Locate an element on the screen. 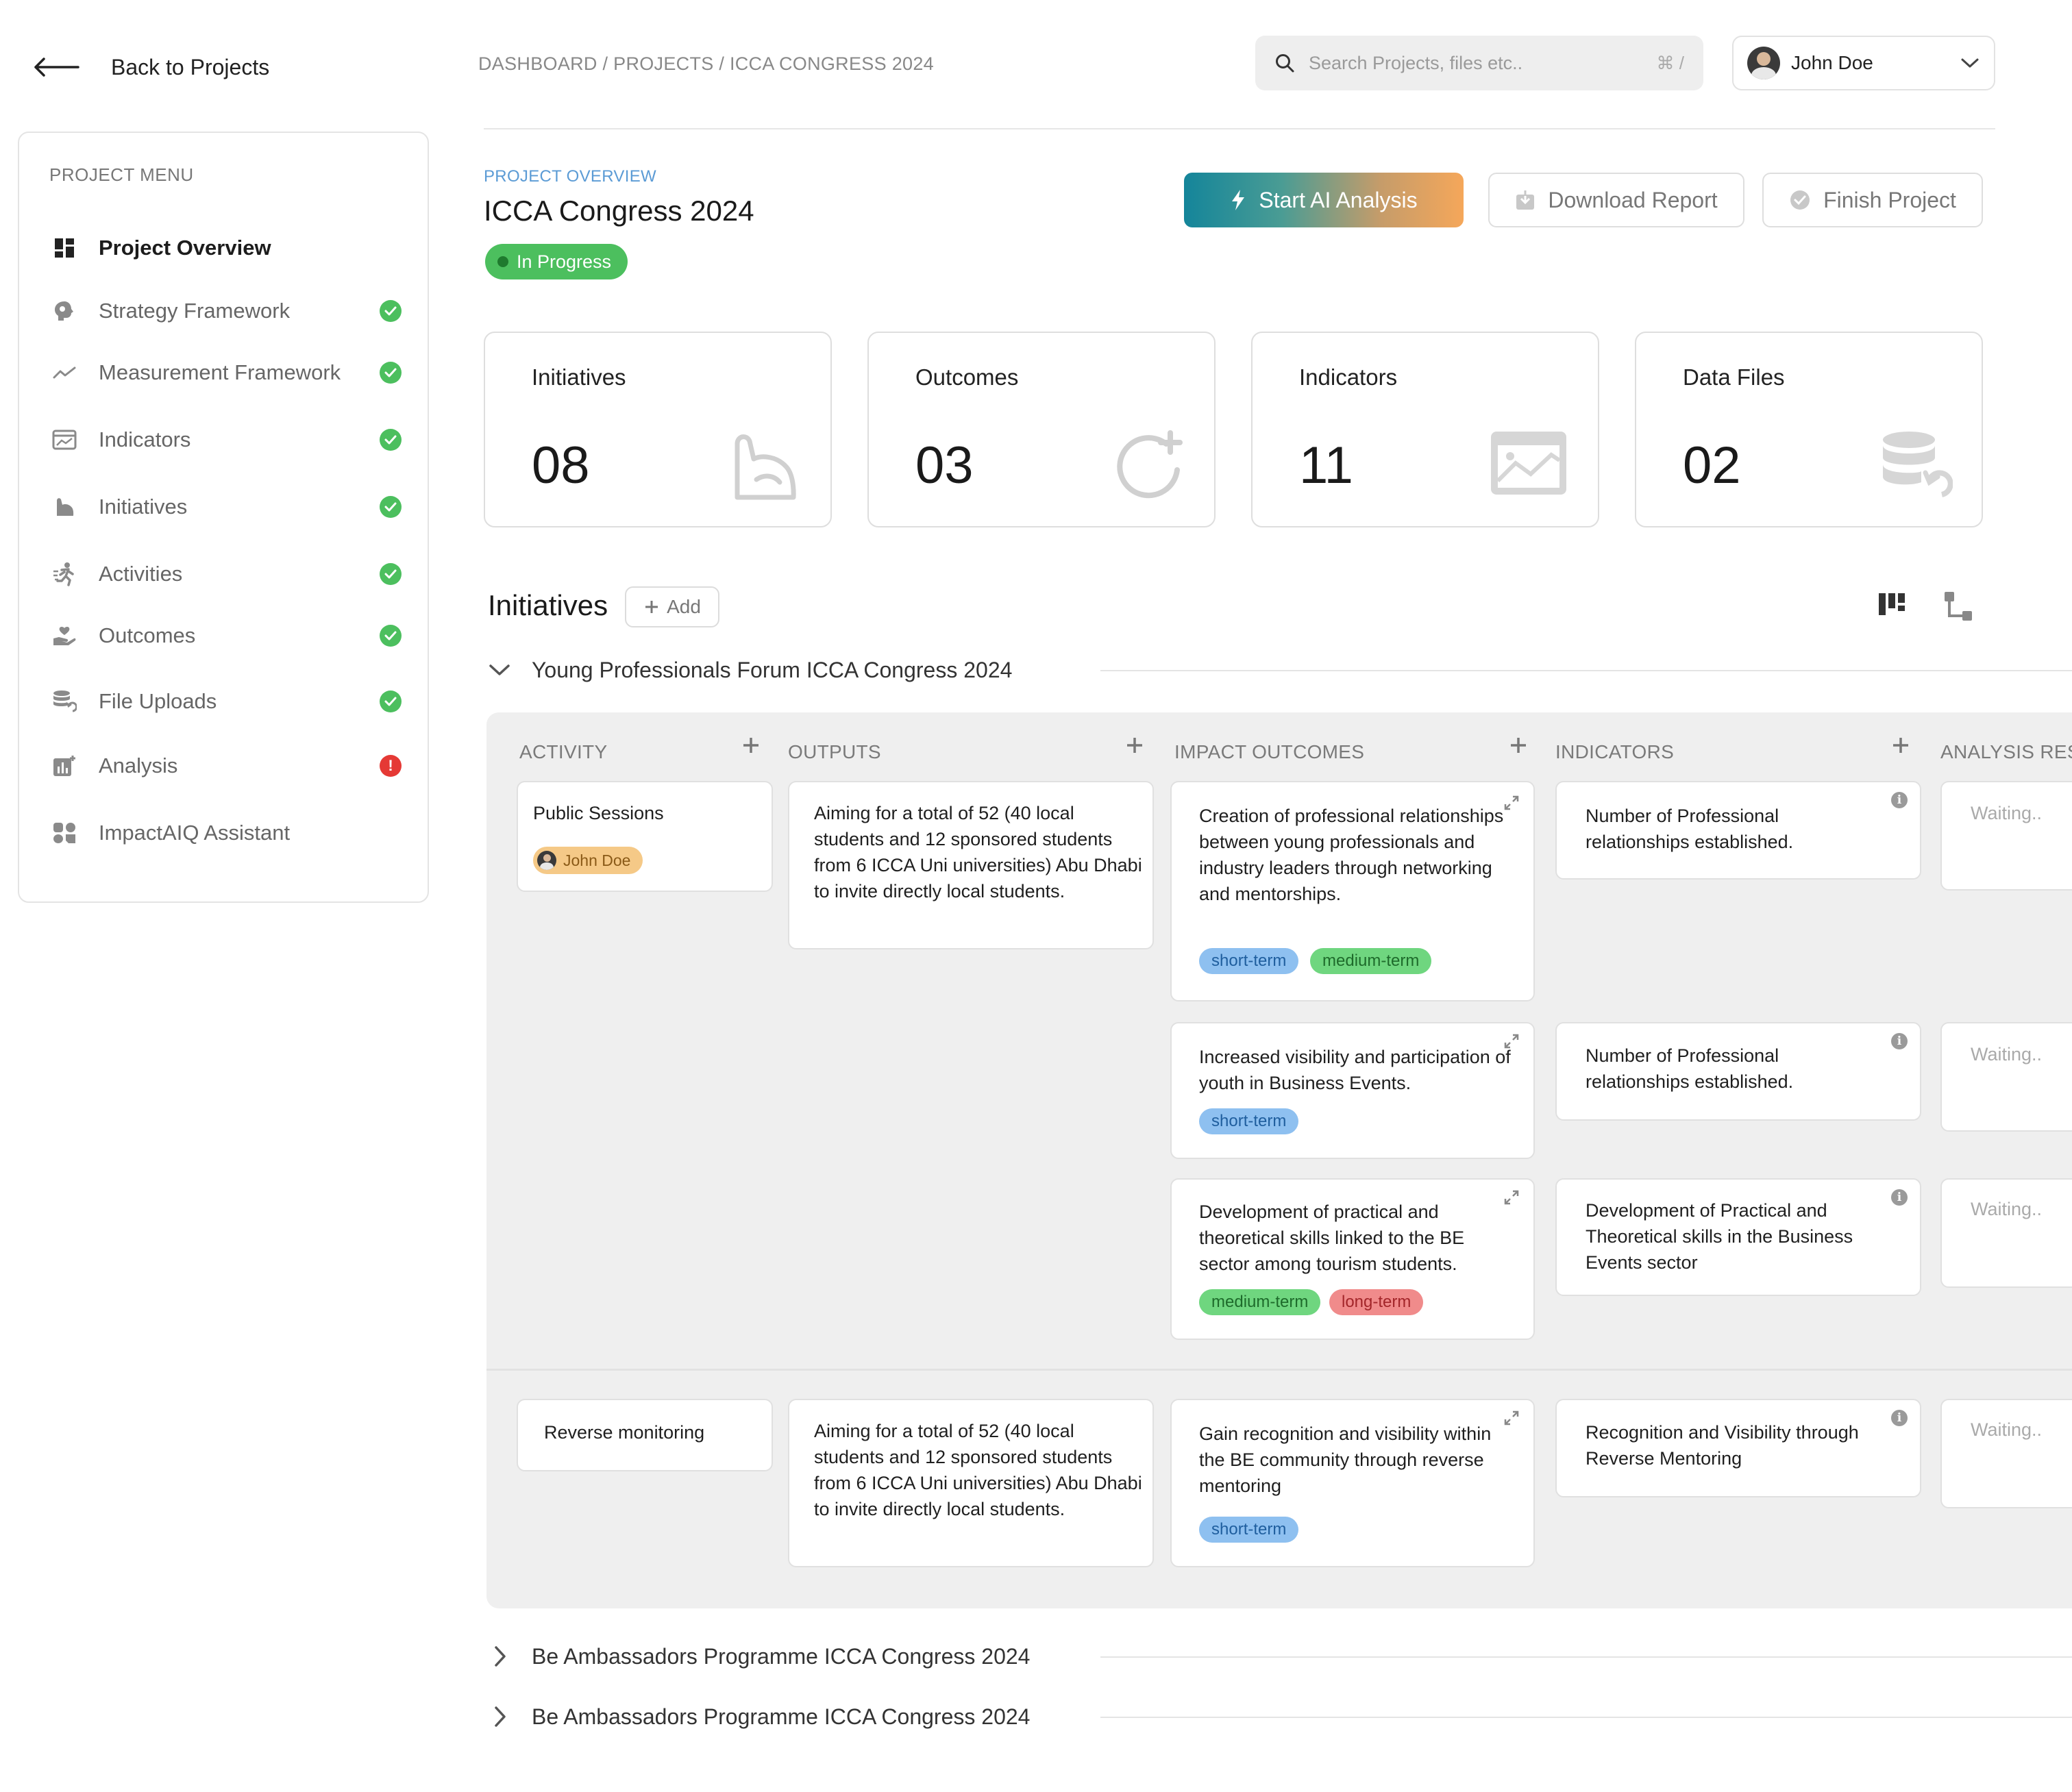 The width and height of the screenshot is (2072, 1792). sidebar-item-initiatives: Initiatives is located at coordinates (226, 507).